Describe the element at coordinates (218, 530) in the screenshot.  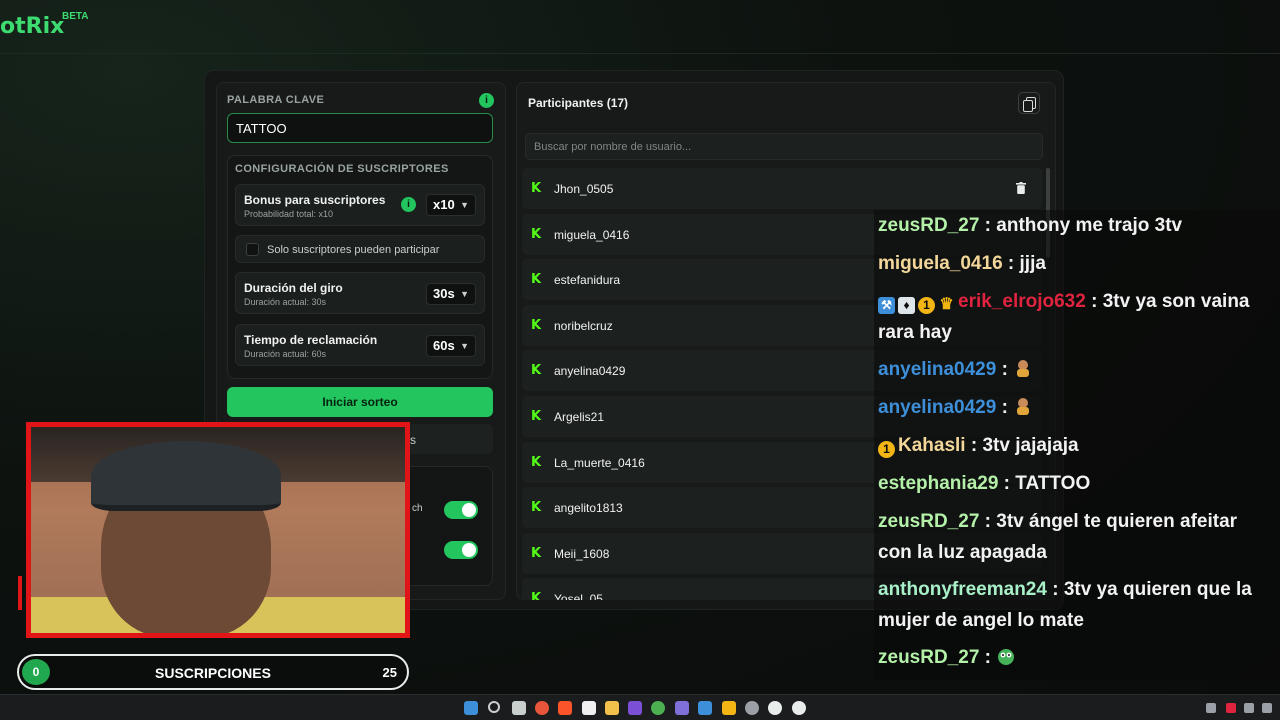
I see `webcam-overlay` at that location.